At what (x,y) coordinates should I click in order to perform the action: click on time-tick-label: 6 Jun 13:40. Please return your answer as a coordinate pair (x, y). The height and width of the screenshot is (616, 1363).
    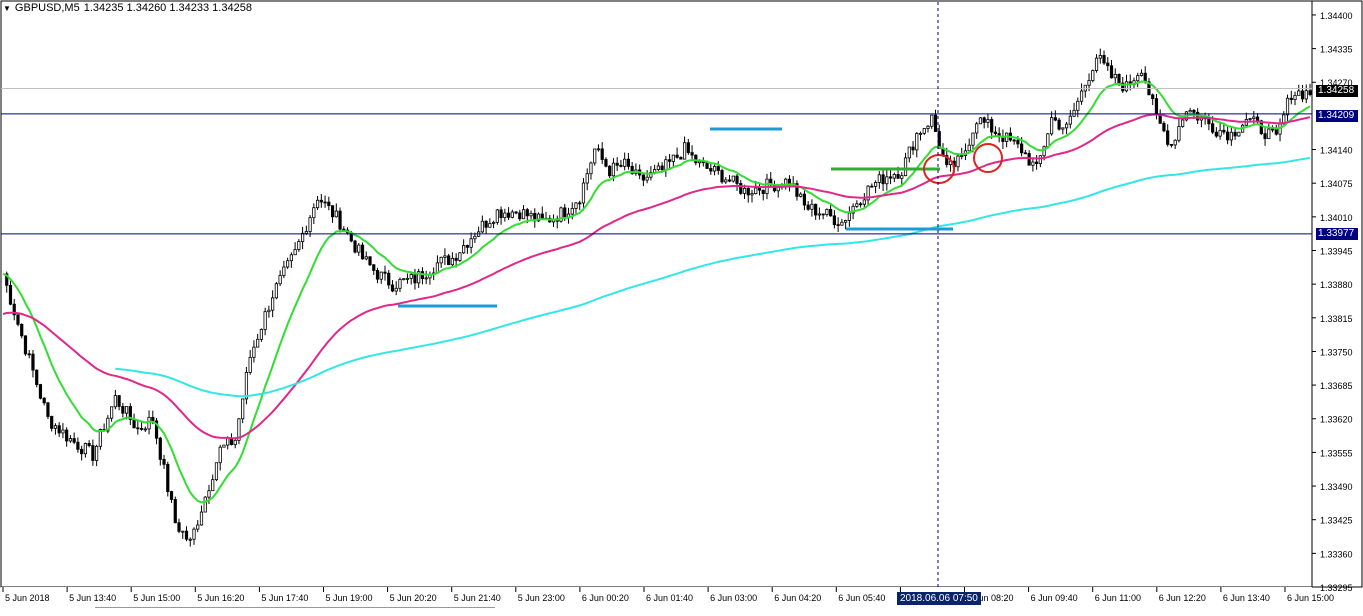
    Looking at the image, I should click on (1246, 598).